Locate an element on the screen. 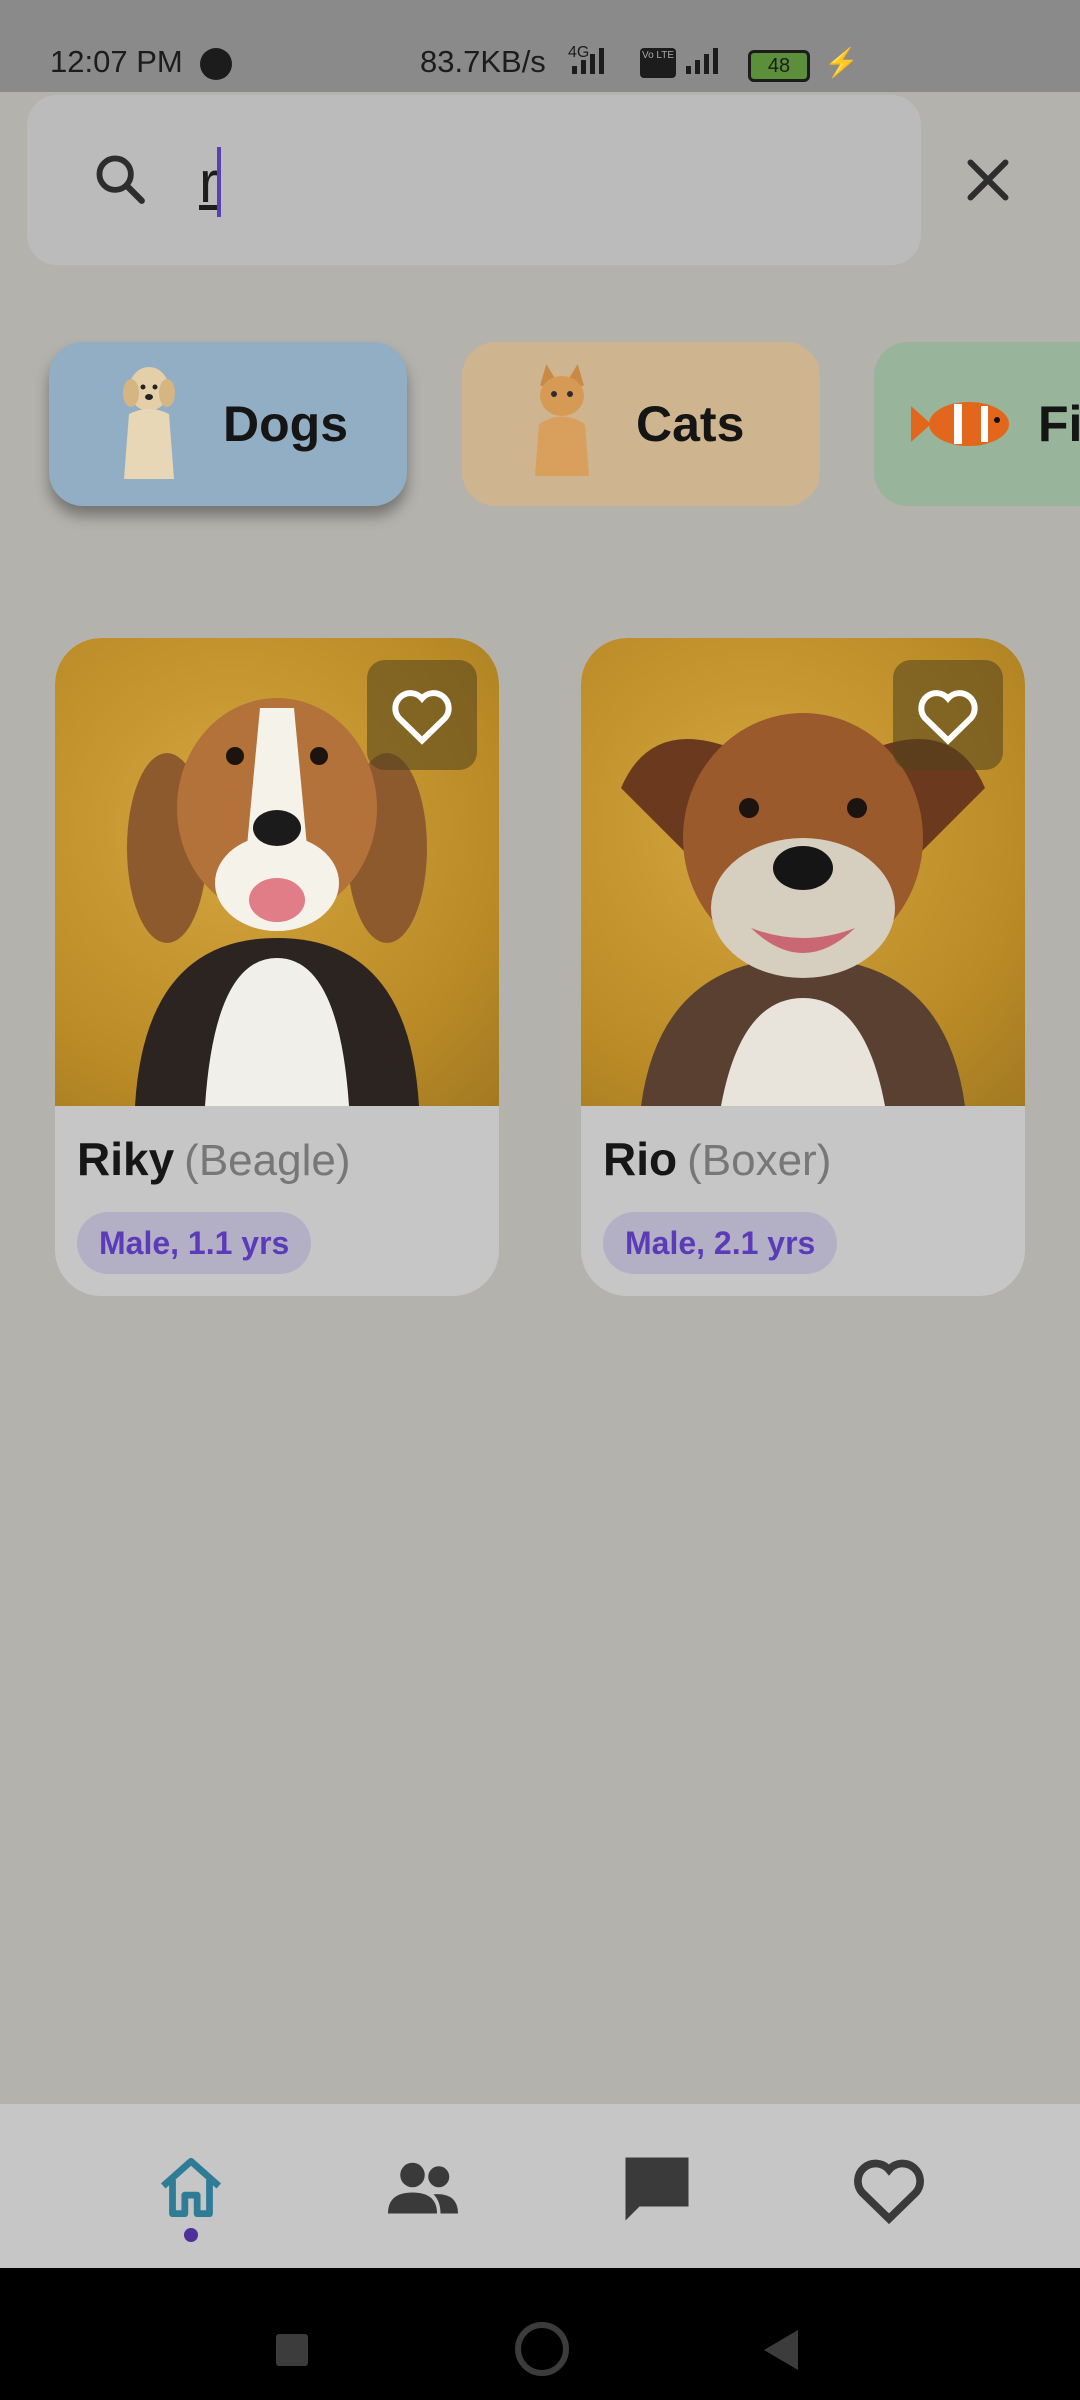 This screenshot has height=2400, width=1080. network-speed: 83.7KB/s is located at coordinates (483, 61).